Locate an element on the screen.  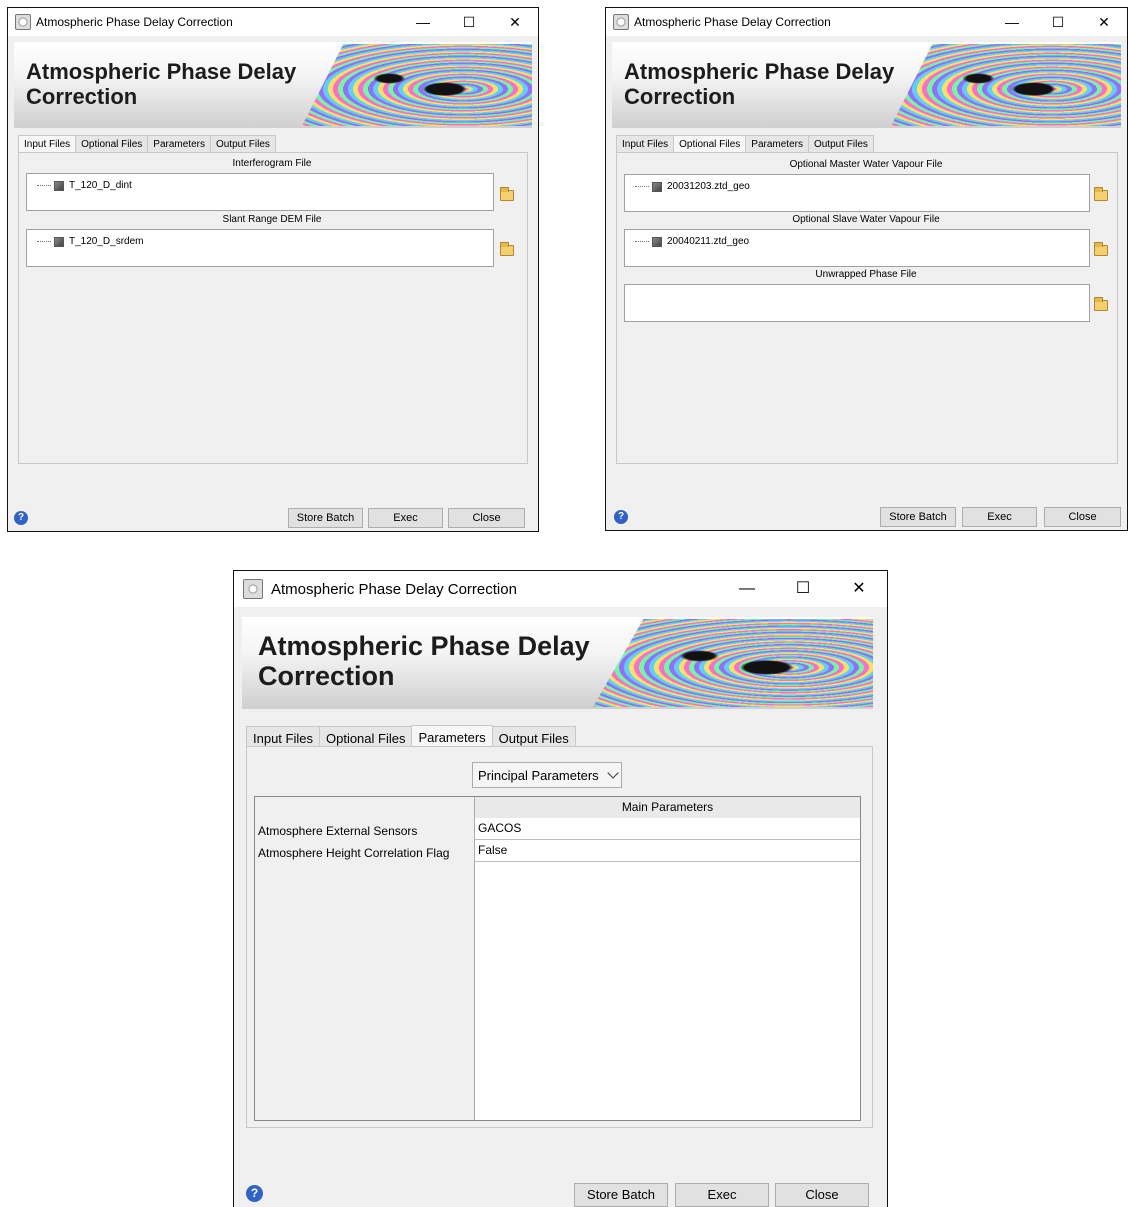
slave-water-vapour-file-box: 20040211.ztd_geo is located at coordinates (857, 248).